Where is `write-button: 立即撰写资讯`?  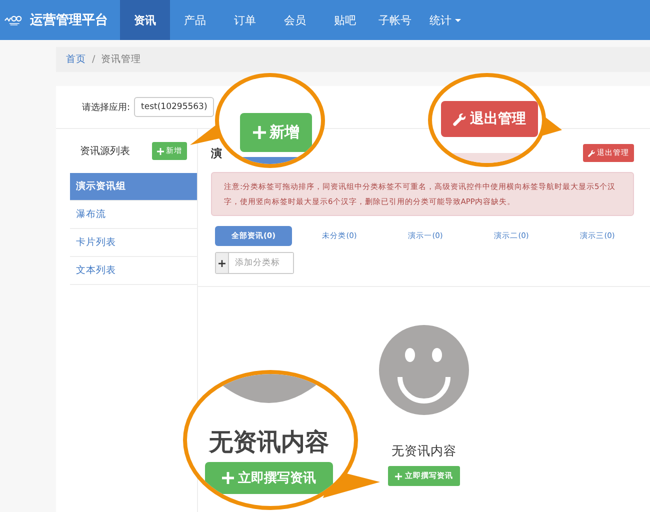 write-button: 立即撰写资讯 is located at coordinates (269, 478).